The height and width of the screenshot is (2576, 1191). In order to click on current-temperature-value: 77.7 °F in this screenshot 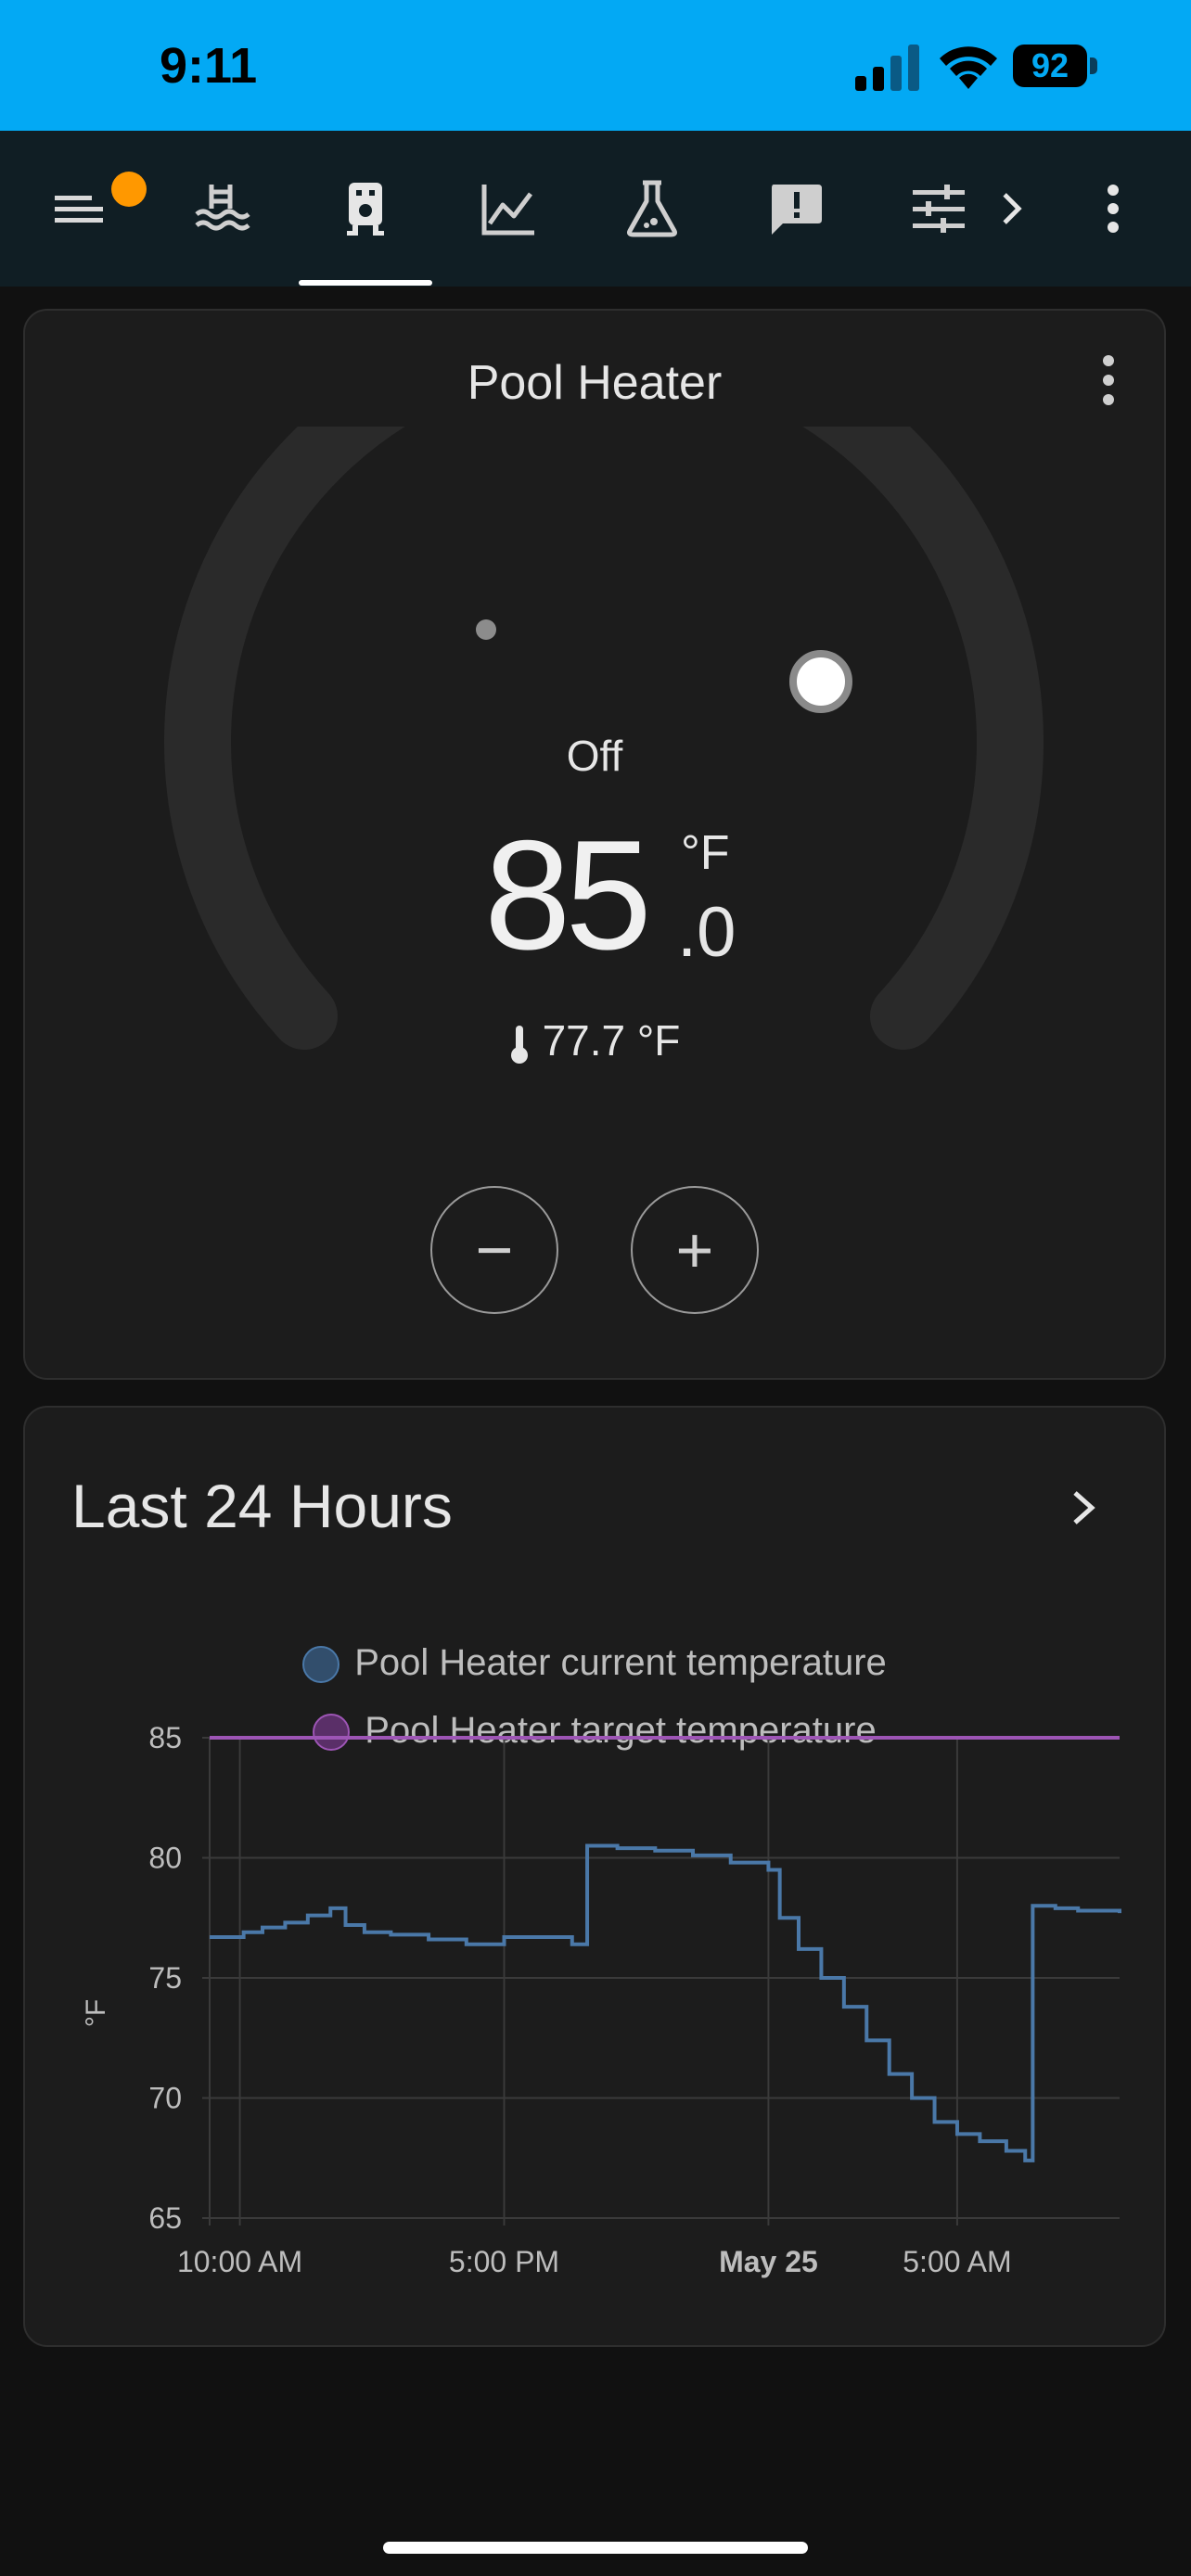, I will do `click(611, 1040)`.